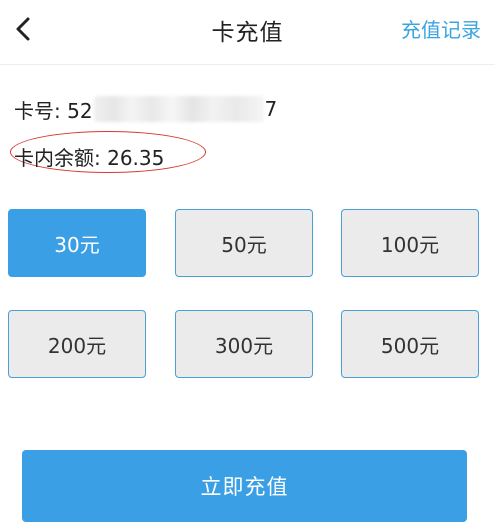 The height and width of the screenshot is (528, 495). Describe the element at coordinates (77, 243) in the screenshot. I see `amount-option-30: 30元` at that location.